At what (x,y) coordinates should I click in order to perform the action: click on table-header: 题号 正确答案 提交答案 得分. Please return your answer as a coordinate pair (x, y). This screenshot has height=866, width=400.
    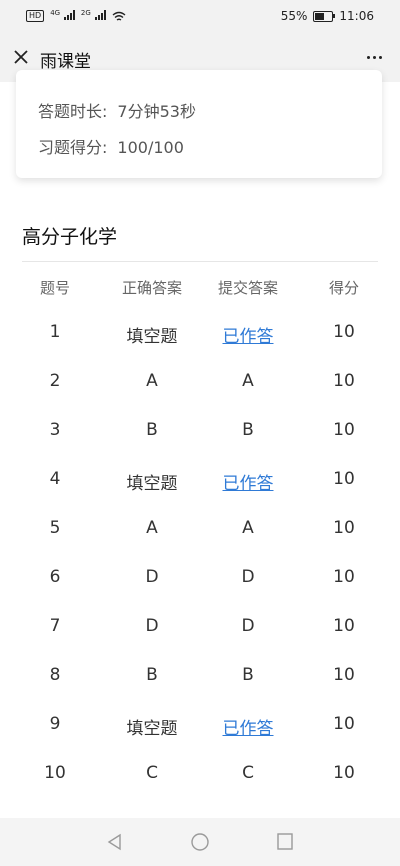
    Looking at the image, I should click on (200, 286).